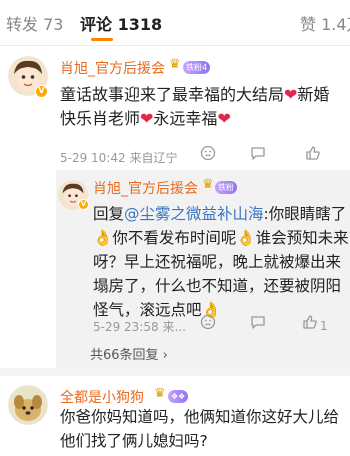 Image resolution: width=350 pixels, height=456 pixels. Describe the element at coordinates (129, 353) in the screenshot. I see `view-more-replies: 共66条回复 ›` at that location.